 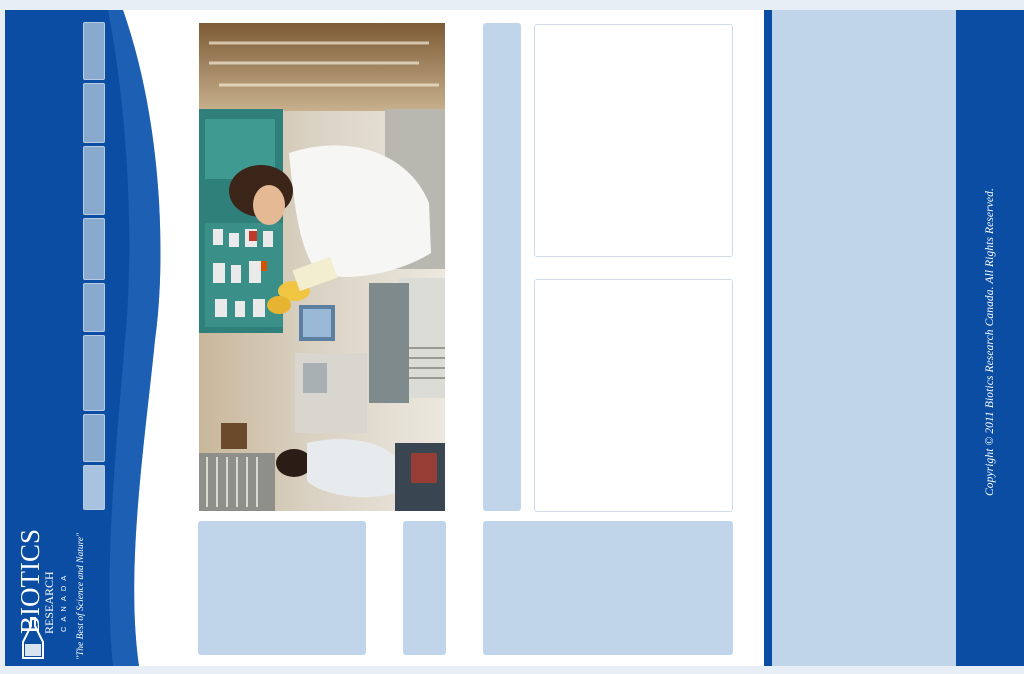 I want to click on info-panel-right, so click(x=608, y=588).